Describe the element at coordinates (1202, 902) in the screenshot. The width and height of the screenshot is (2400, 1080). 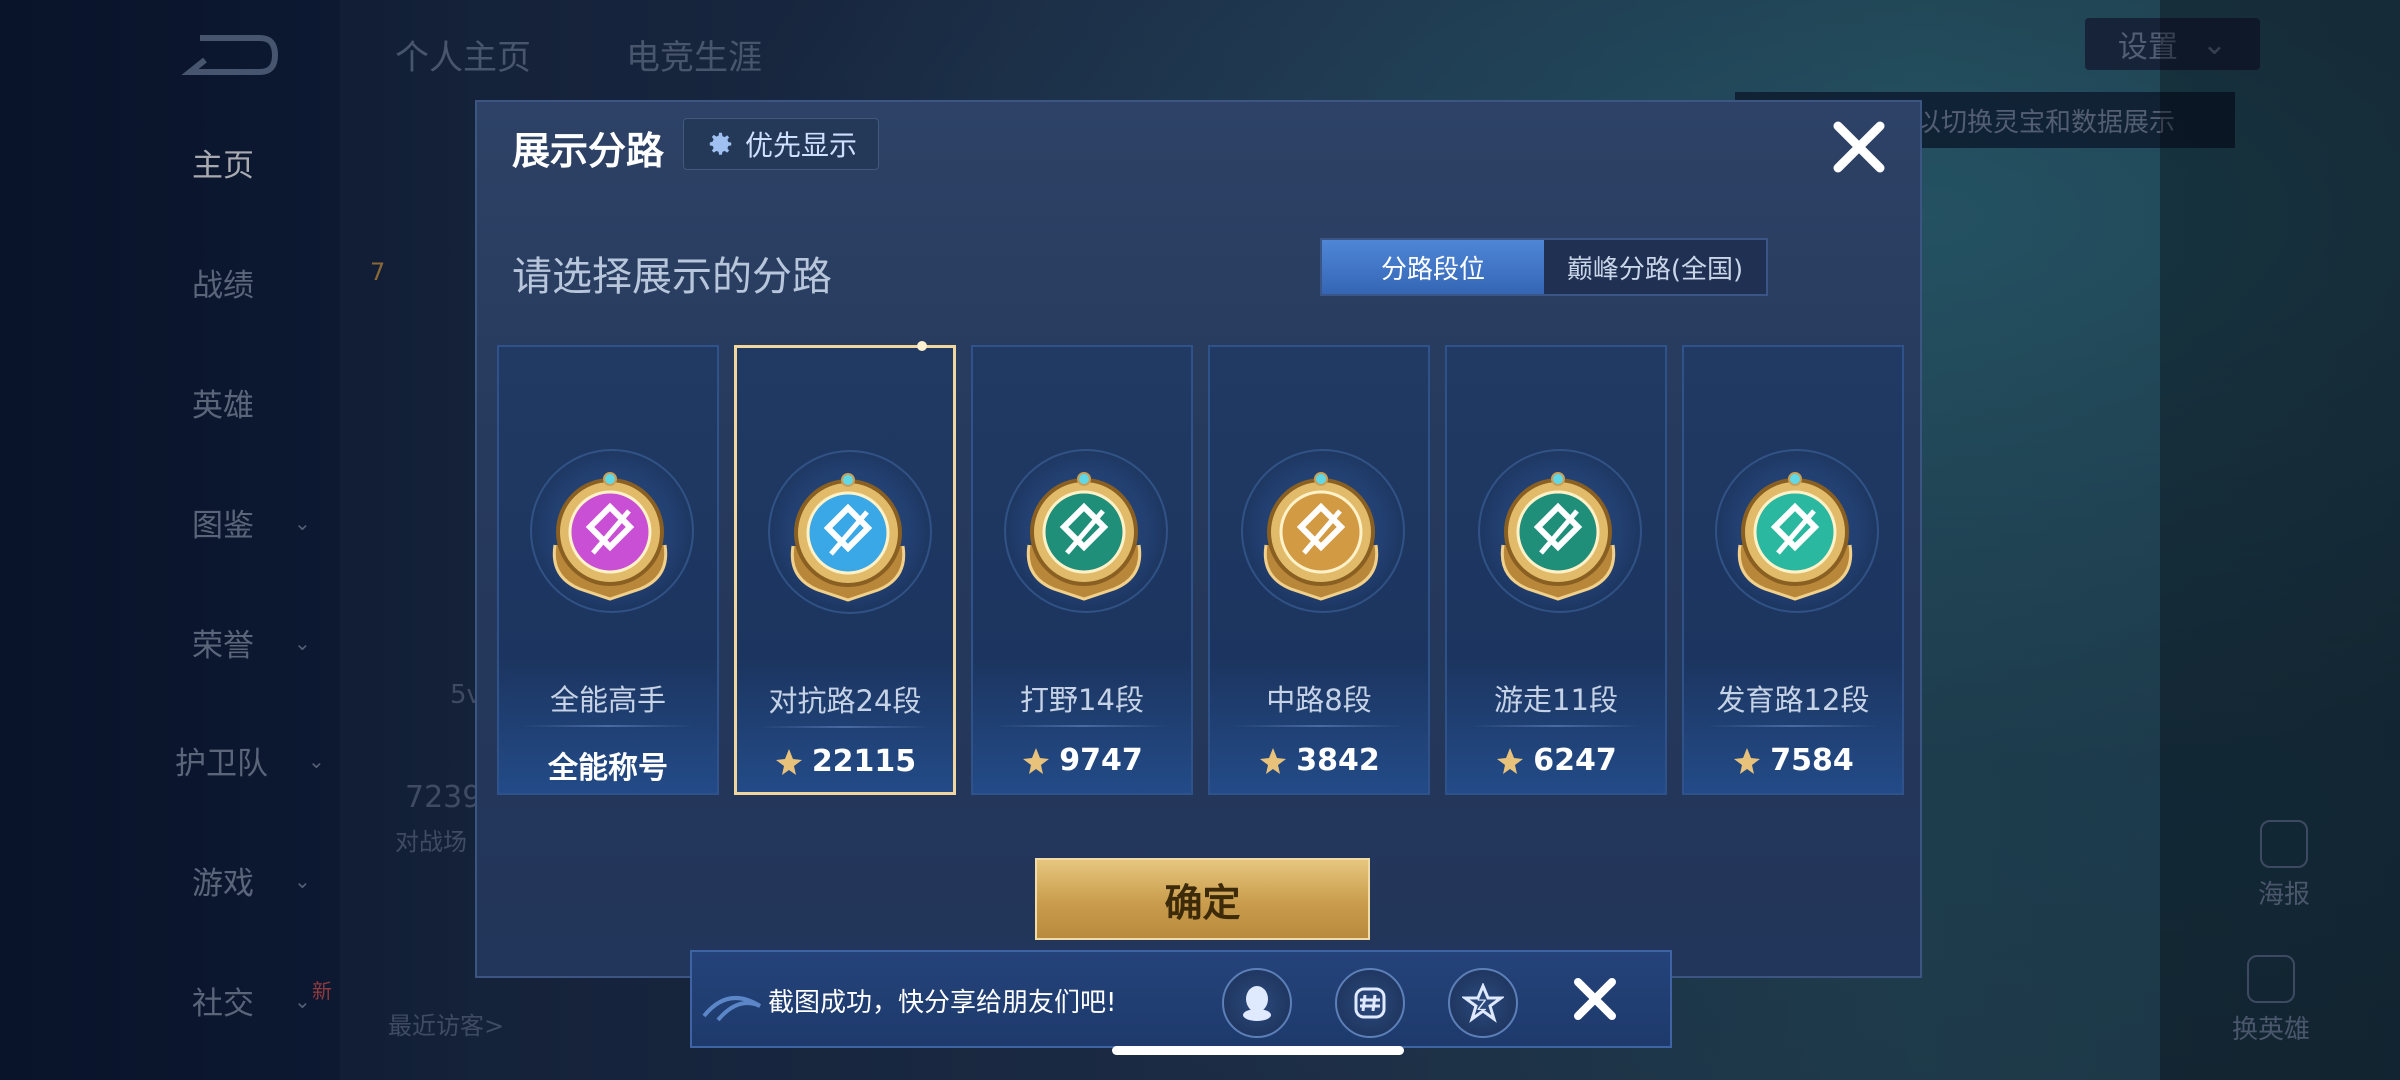
I see `confirm-label: 确定` at that location.